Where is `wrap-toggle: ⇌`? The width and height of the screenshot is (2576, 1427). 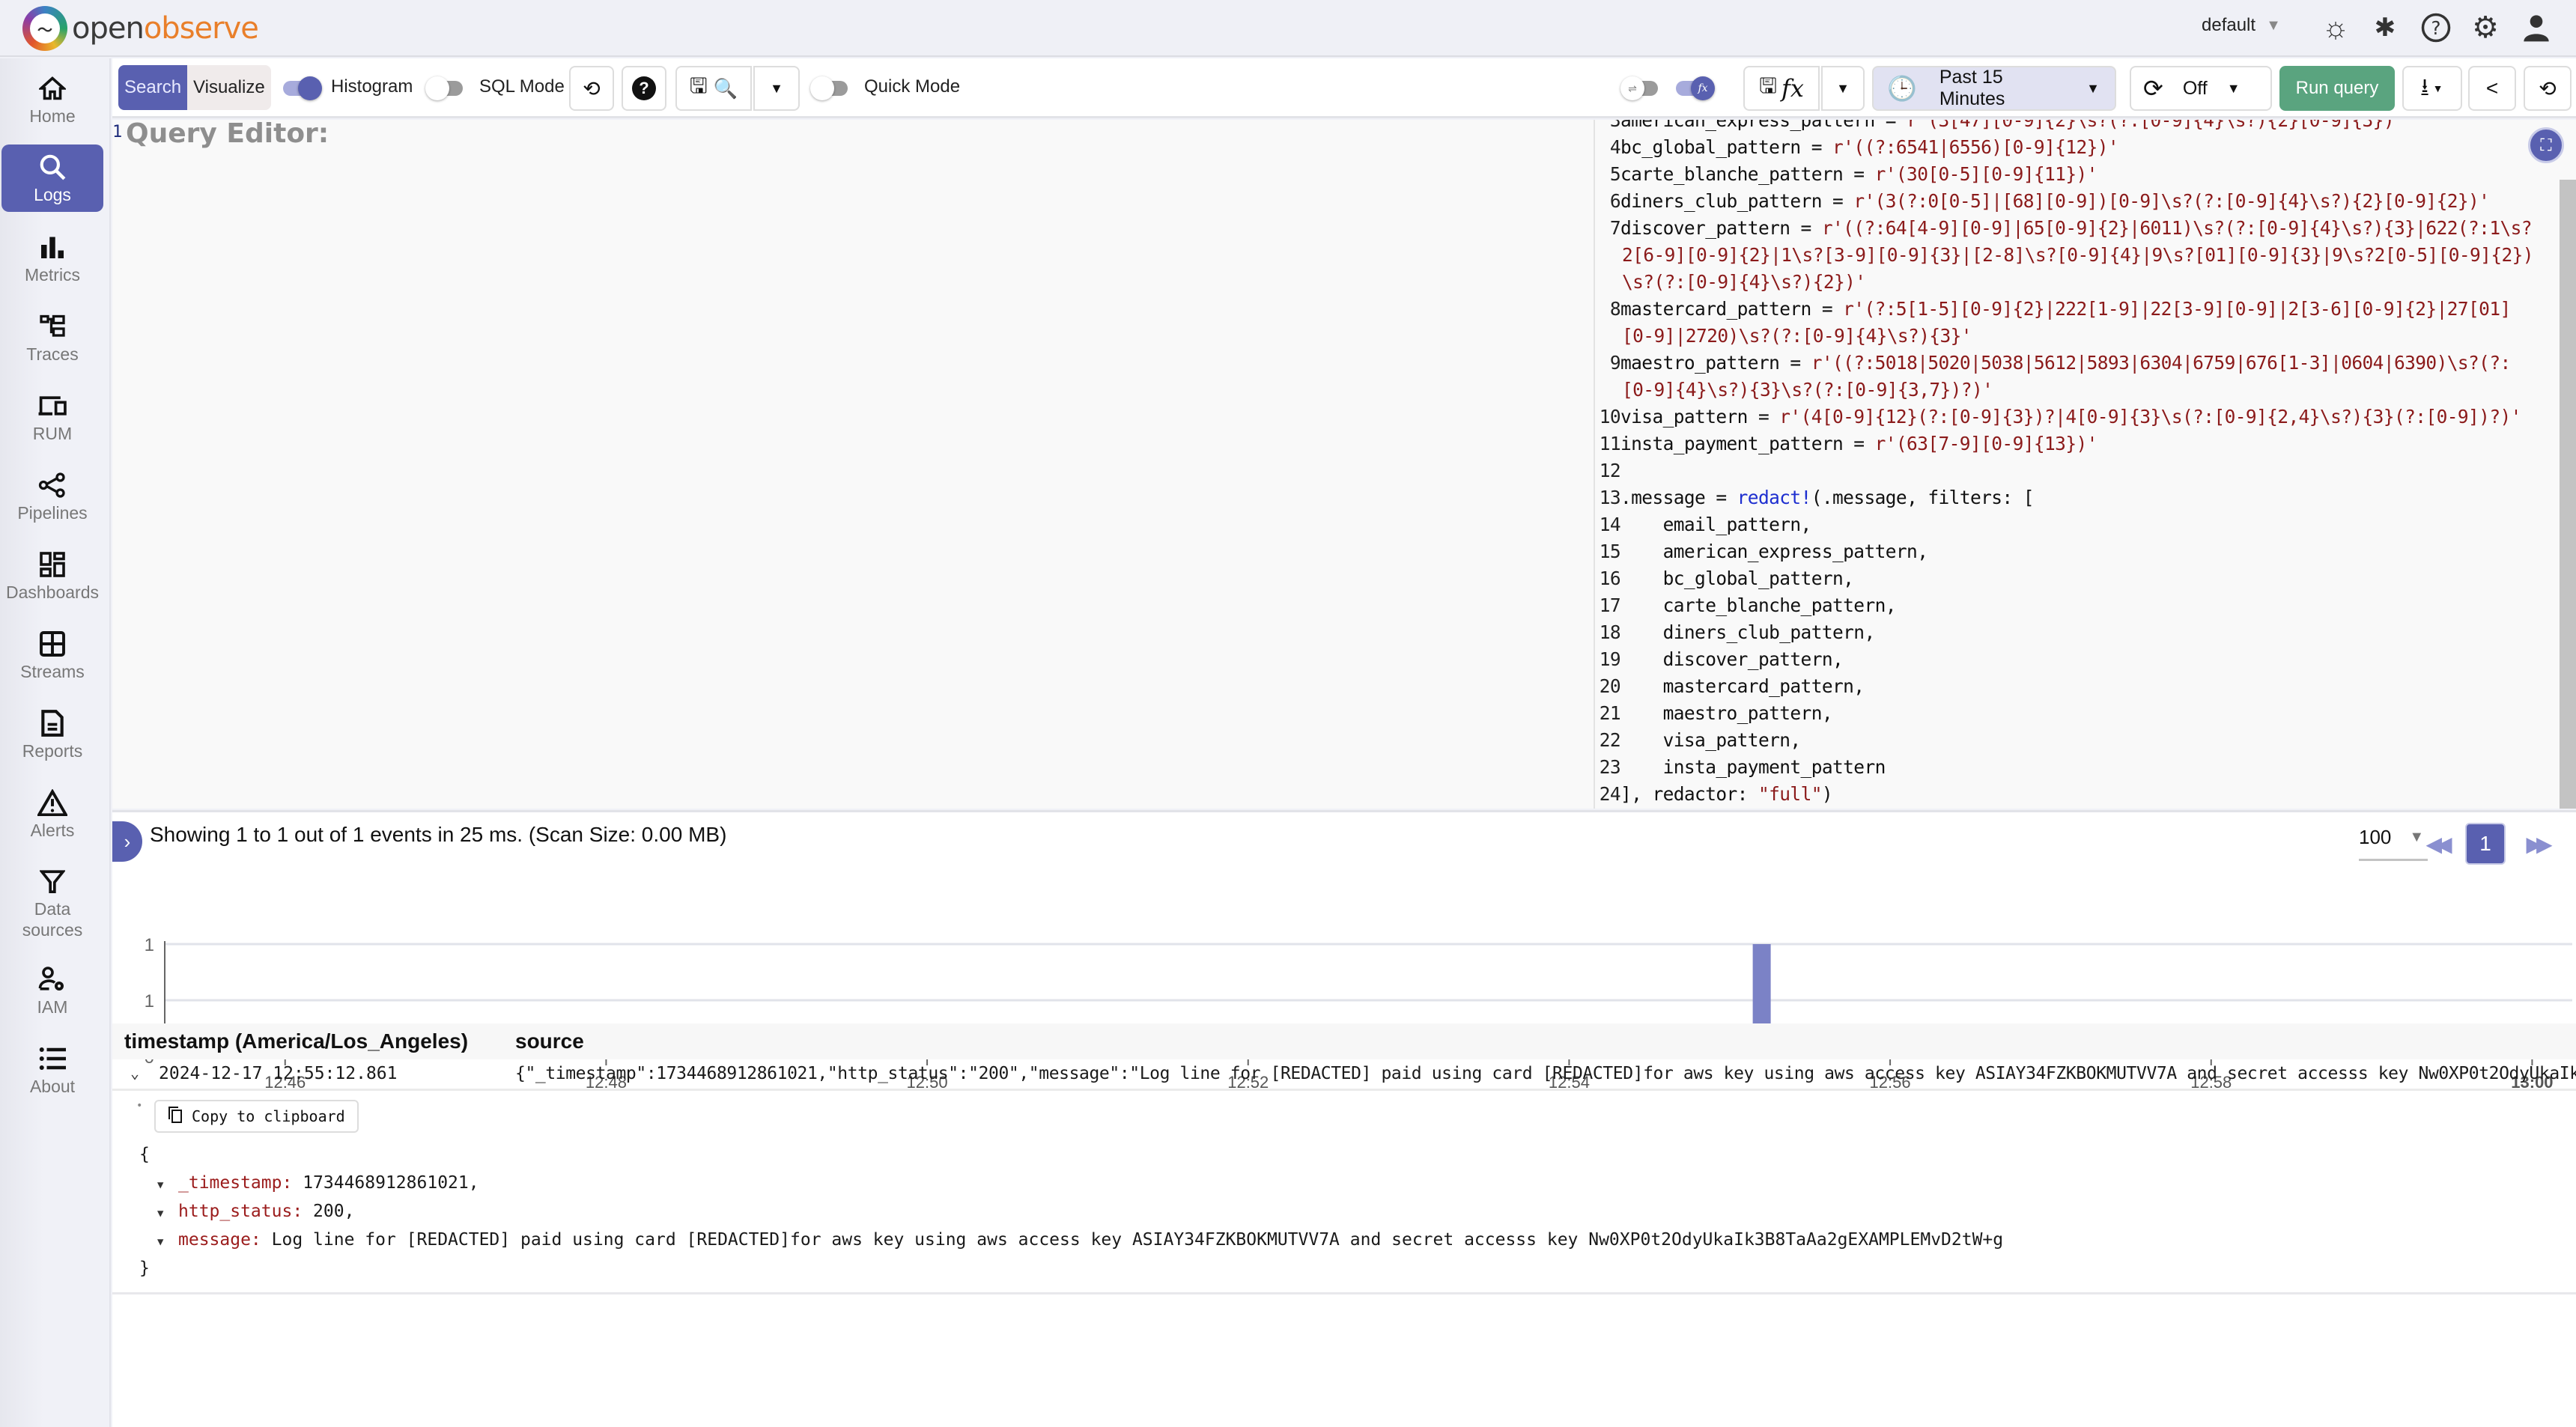 wrap-toggle: ⇌ is located at coordinates (1641, 88).